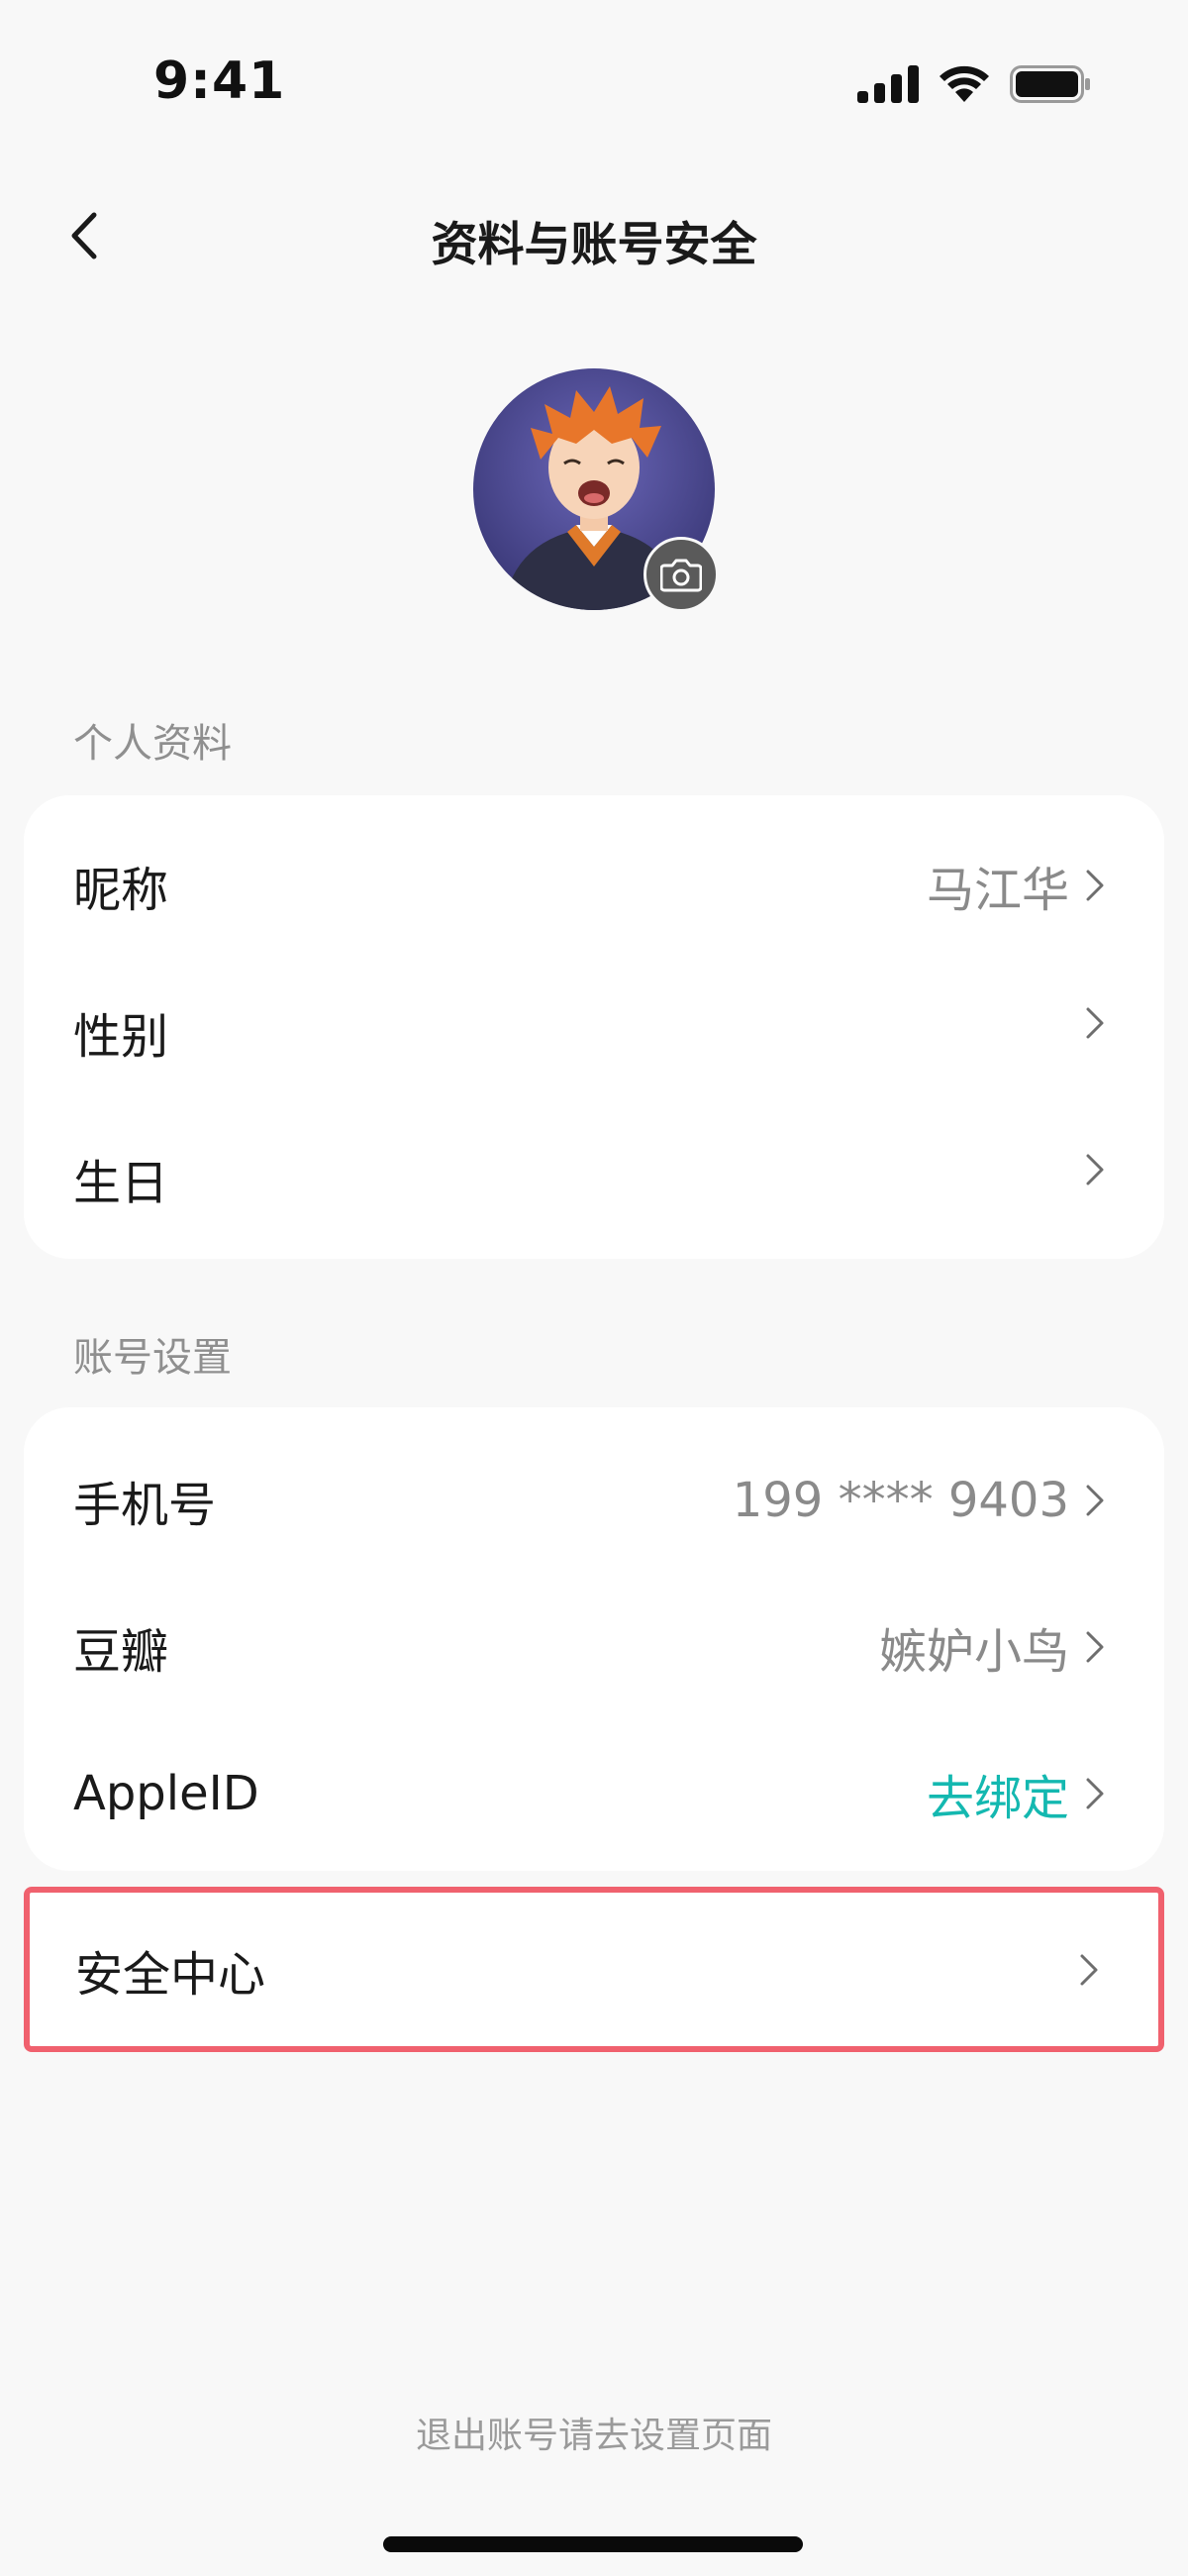  Describe the element at coordinates (152, 1358) in the screenshot. I see `section-label-account: 账号设置` at that location.